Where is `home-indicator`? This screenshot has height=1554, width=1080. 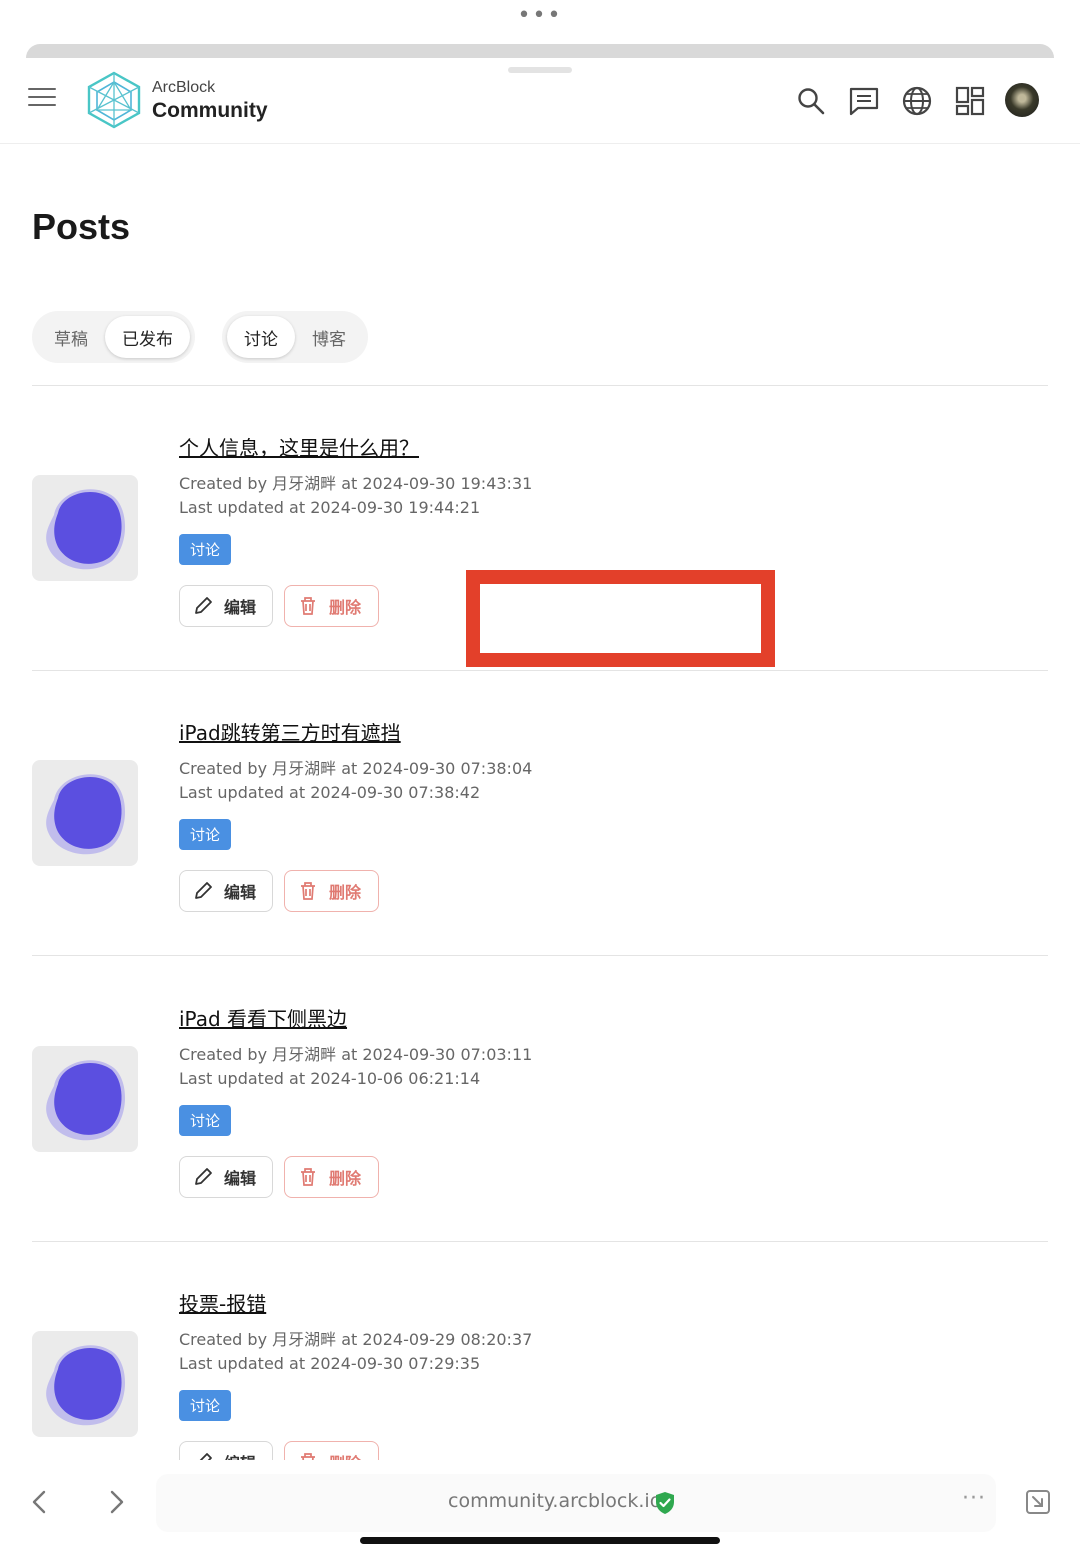
home-indicator is located at coordinates (540, 1540).